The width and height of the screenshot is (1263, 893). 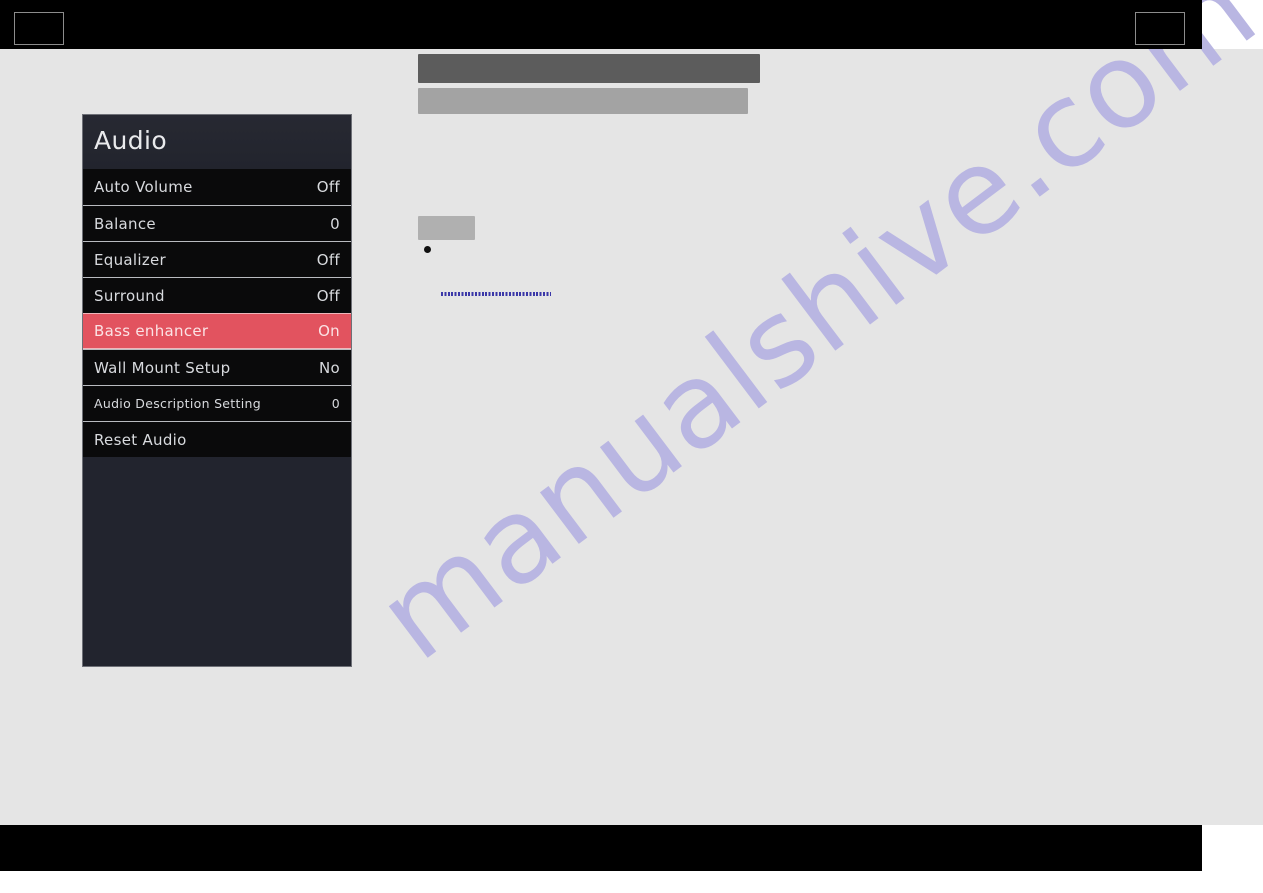 What do you see at coordinates (217, 295) in the screenshot?
I see `settings-row: Surround Off` at bounding box center [217, 295].